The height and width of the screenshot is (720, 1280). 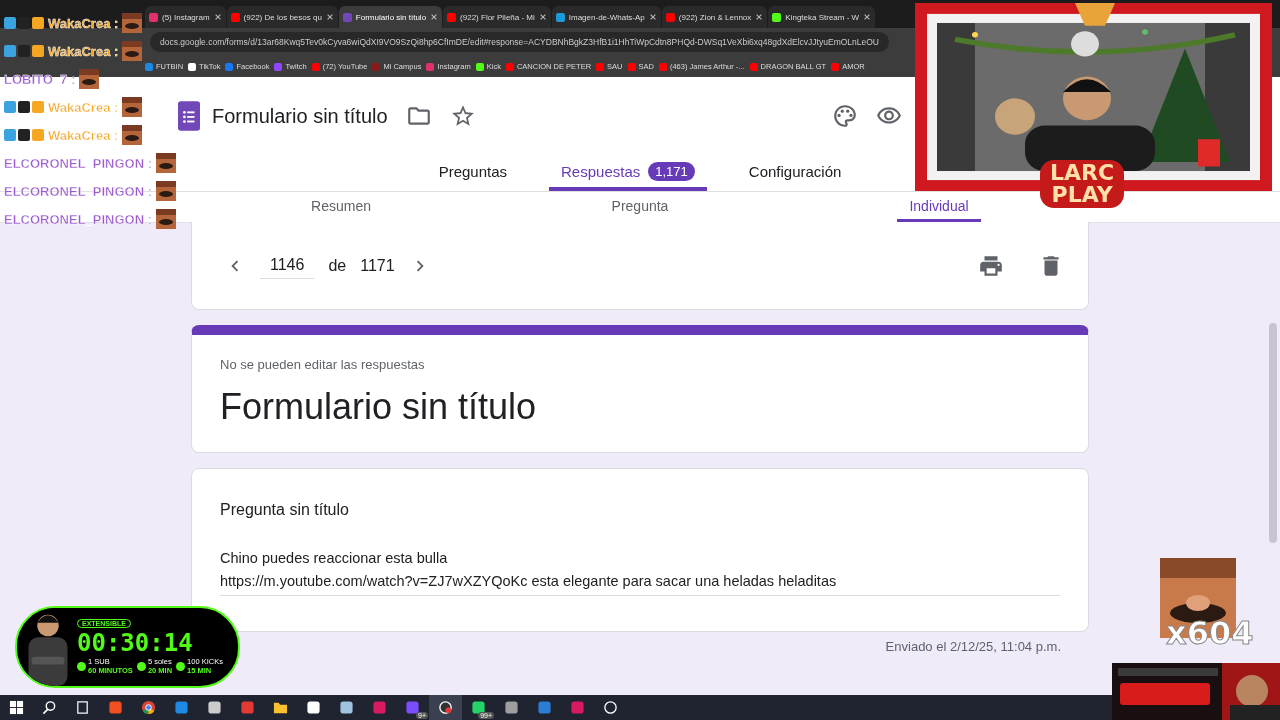 What do you see at coordinates (323, 364) in the screenshot?
I see `notice-text: No se pueden editar las respuestas` at bounding box center [323, 364].